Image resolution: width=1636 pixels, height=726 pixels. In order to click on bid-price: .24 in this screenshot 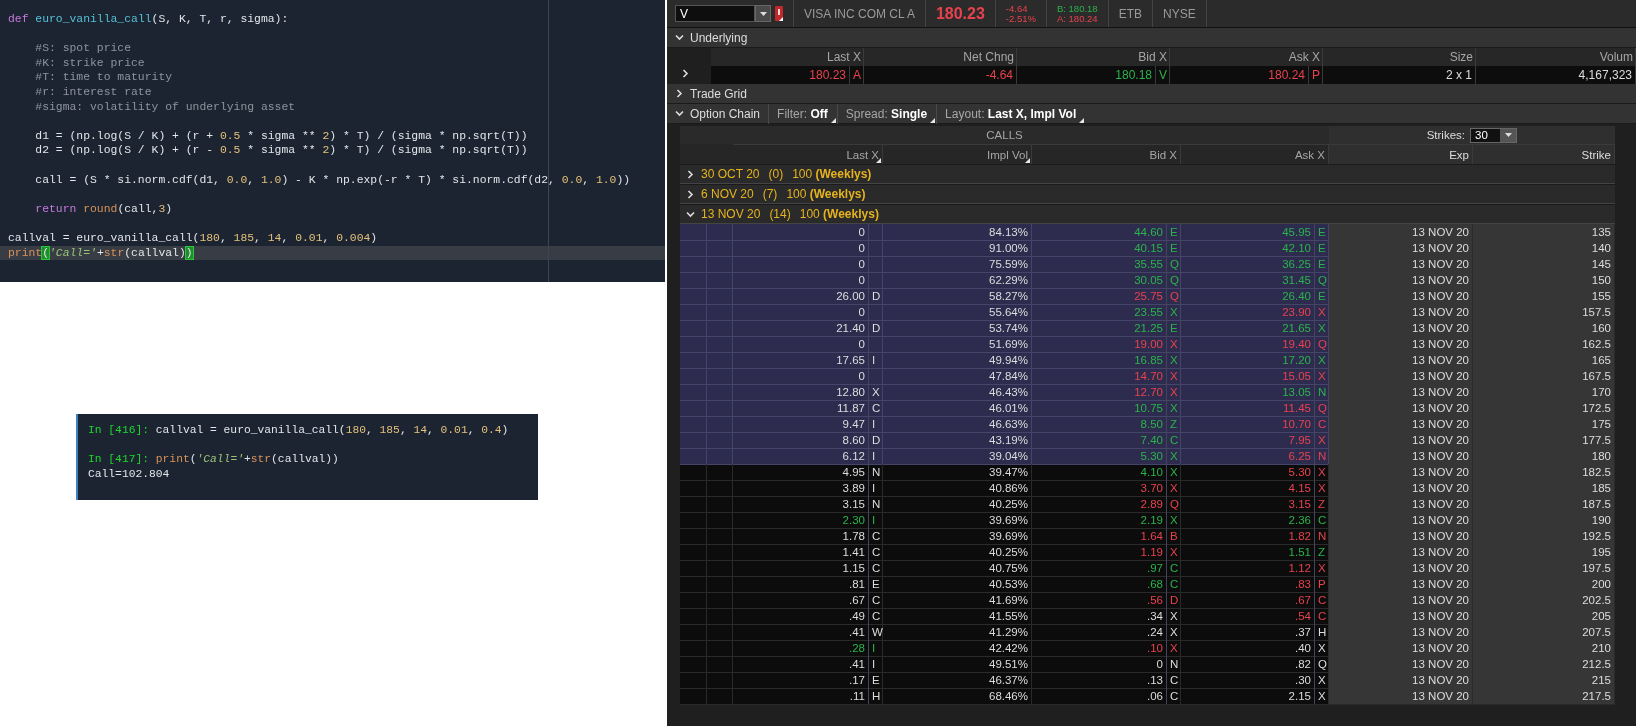, I will do `click(1155, 632)`.